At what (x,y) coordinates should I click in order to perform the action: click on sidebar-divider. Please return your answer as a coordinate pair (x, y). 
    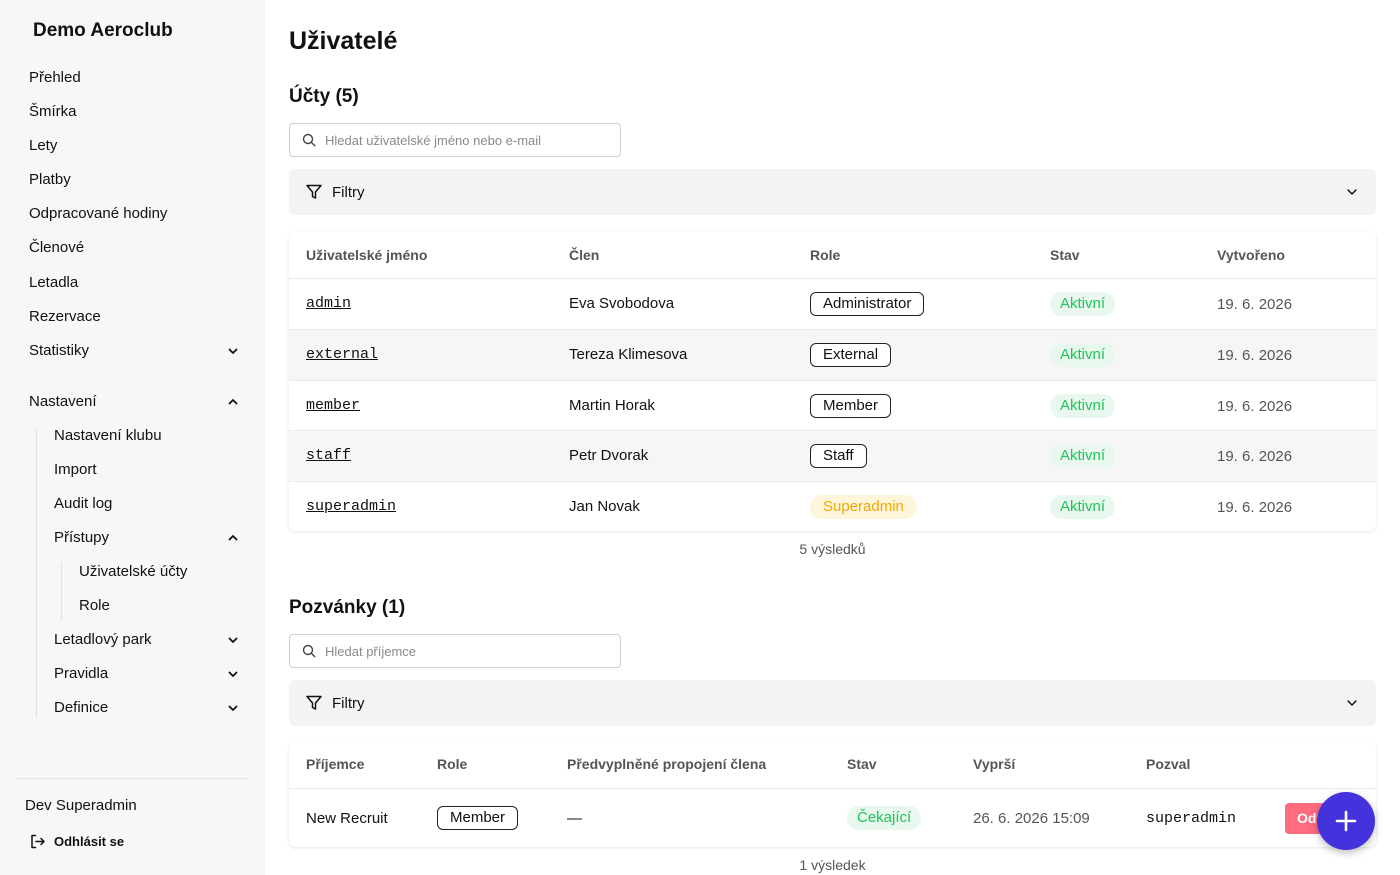
    Looking at the image, I should click on (132, 778).